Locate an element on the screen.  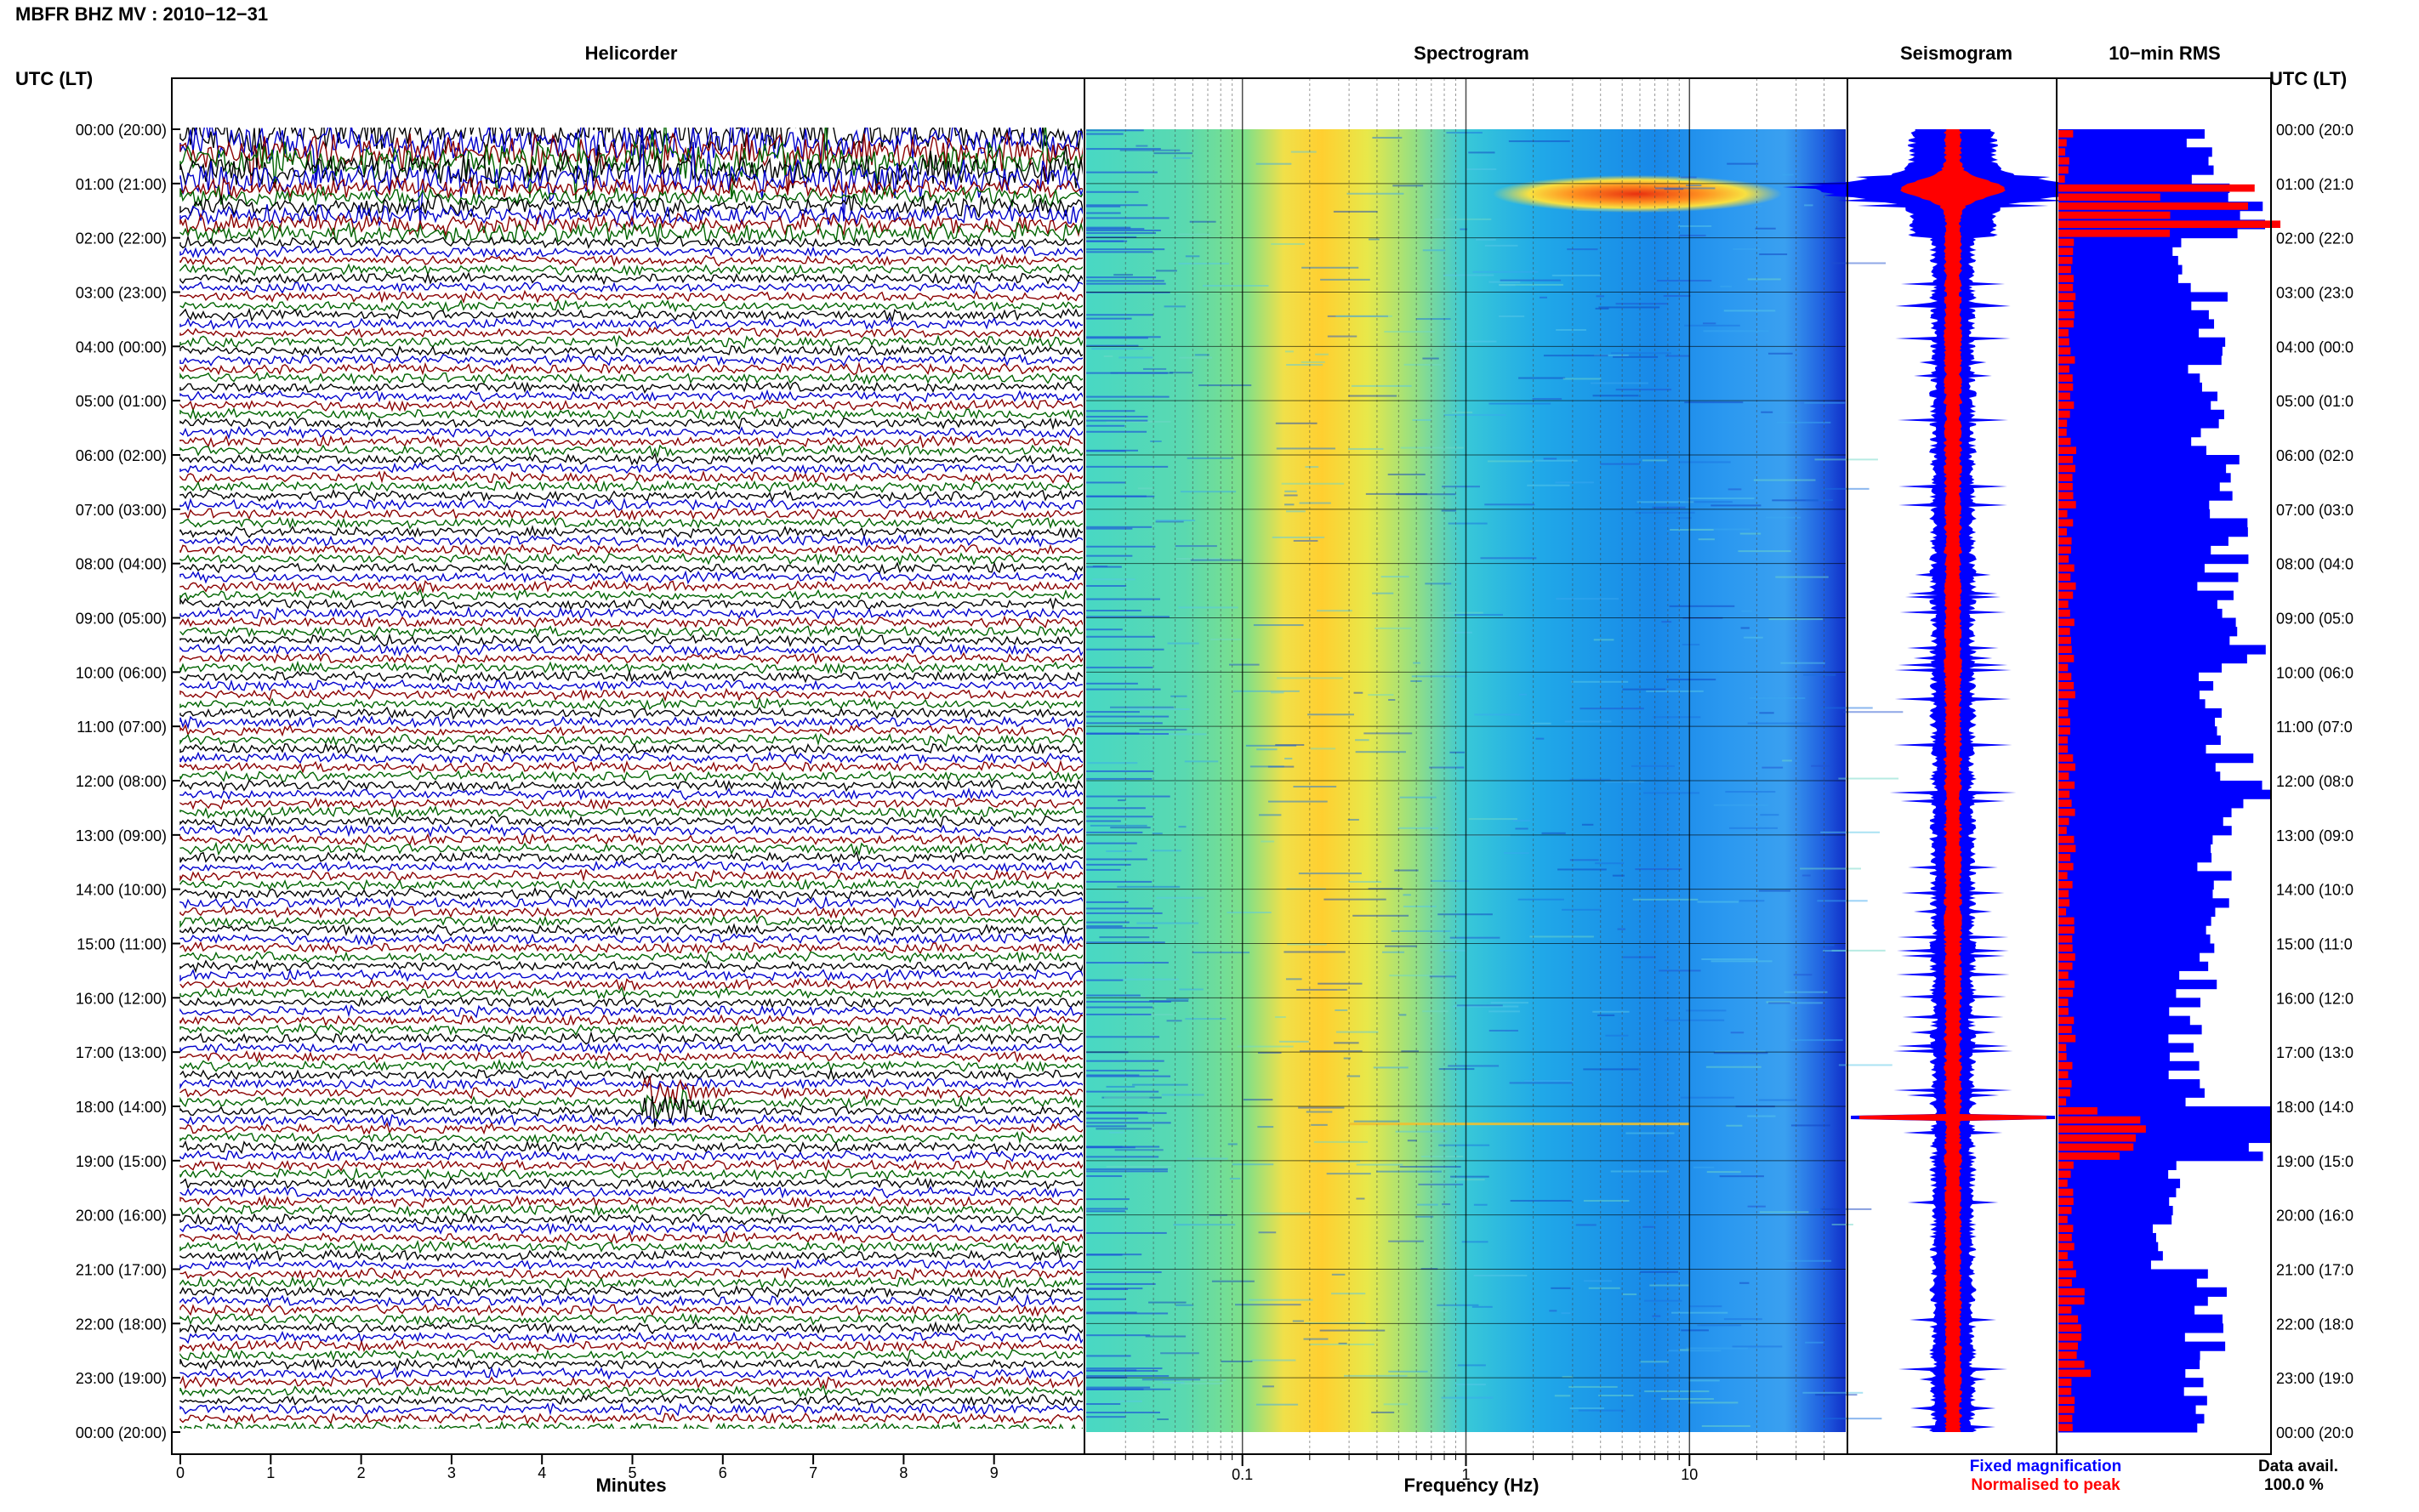
helicorder-title: Helicorder is located at coordinates (631, 53).